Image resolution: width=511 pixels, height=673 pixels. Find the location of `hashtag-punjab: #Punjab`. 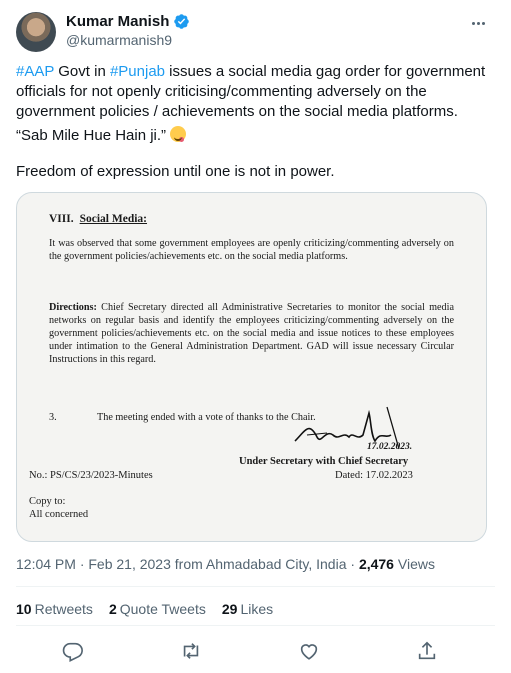

hashtag-punjab: #Punjab is located at coordinates (137, 71).